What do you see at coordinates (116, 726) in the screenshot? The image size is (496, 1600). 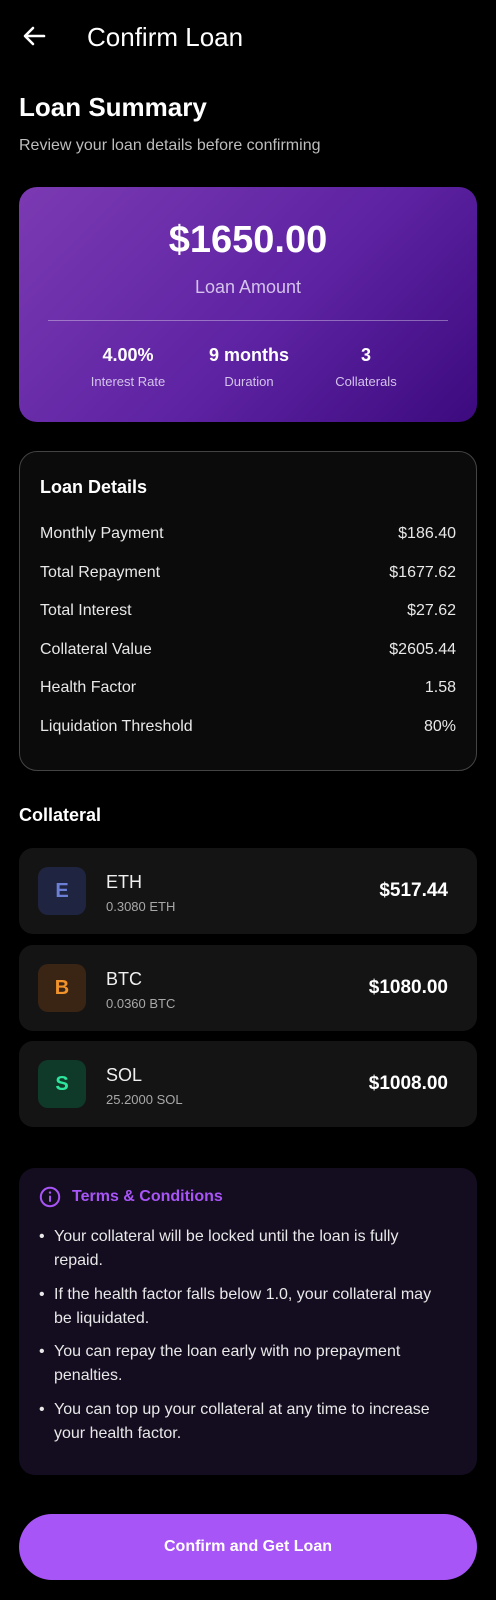 I see `detail-label: Liquidation Threshold` at bounding box center [116, 726].